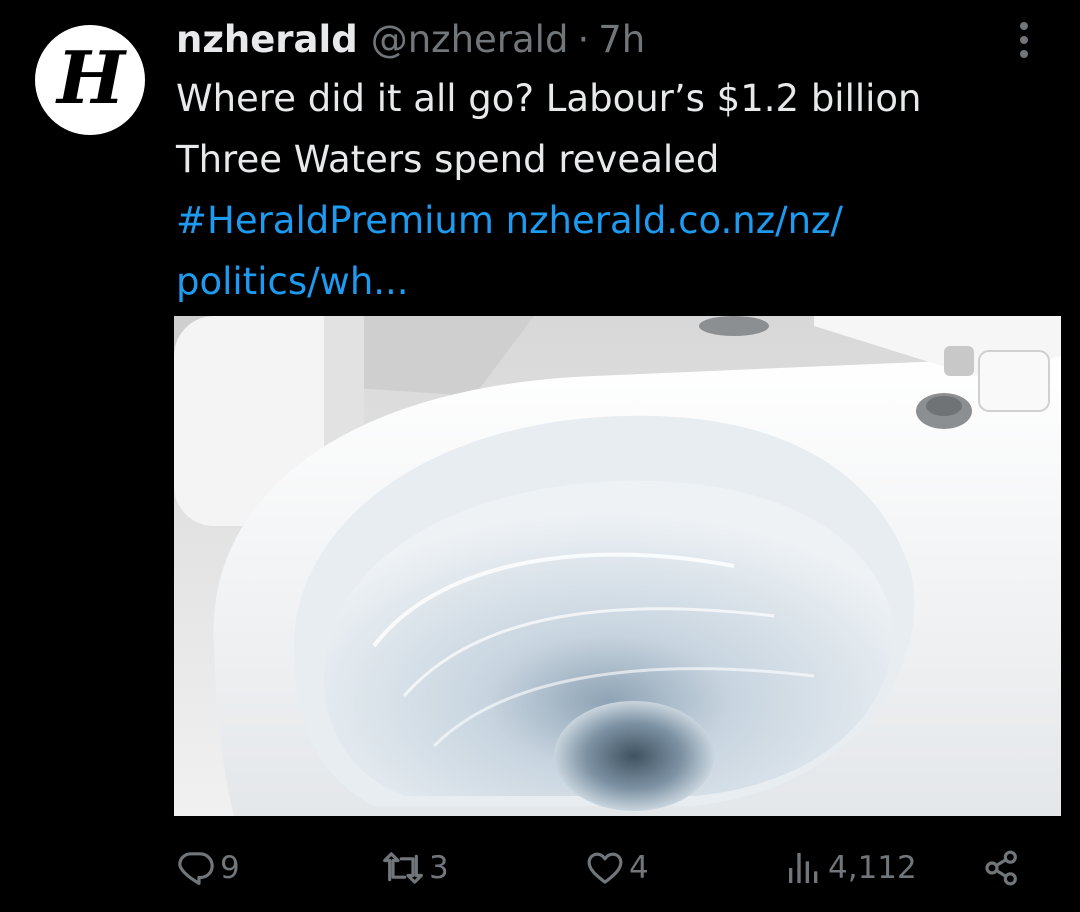 The width and height of the screenshot is (1080, 912). Describe the element at coordinates (403, 868) in the screenshot. I see `retweet-icon` at that location.